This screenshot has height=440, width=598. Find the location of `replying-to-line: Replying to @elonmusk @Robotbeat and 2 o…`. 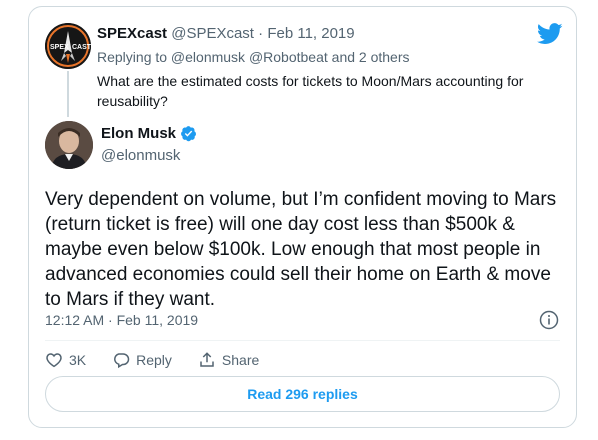

replying-to-line: Replying to @elonmusk @Robotbeat and 2 o… is located at coordinates (253, 57).